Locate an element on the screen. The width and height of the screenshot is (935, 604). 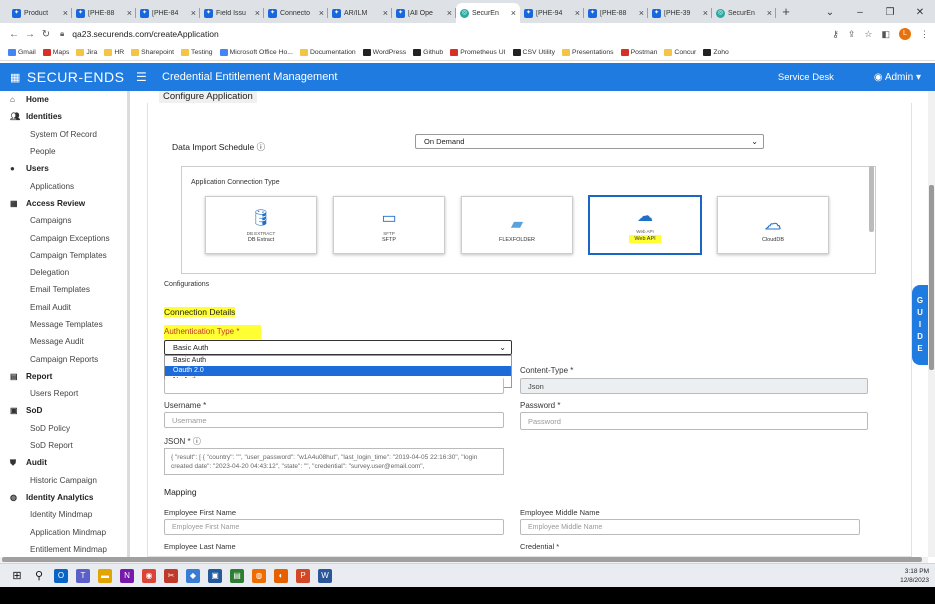
bookmark-item: Github is located at coordinates (428, 52).